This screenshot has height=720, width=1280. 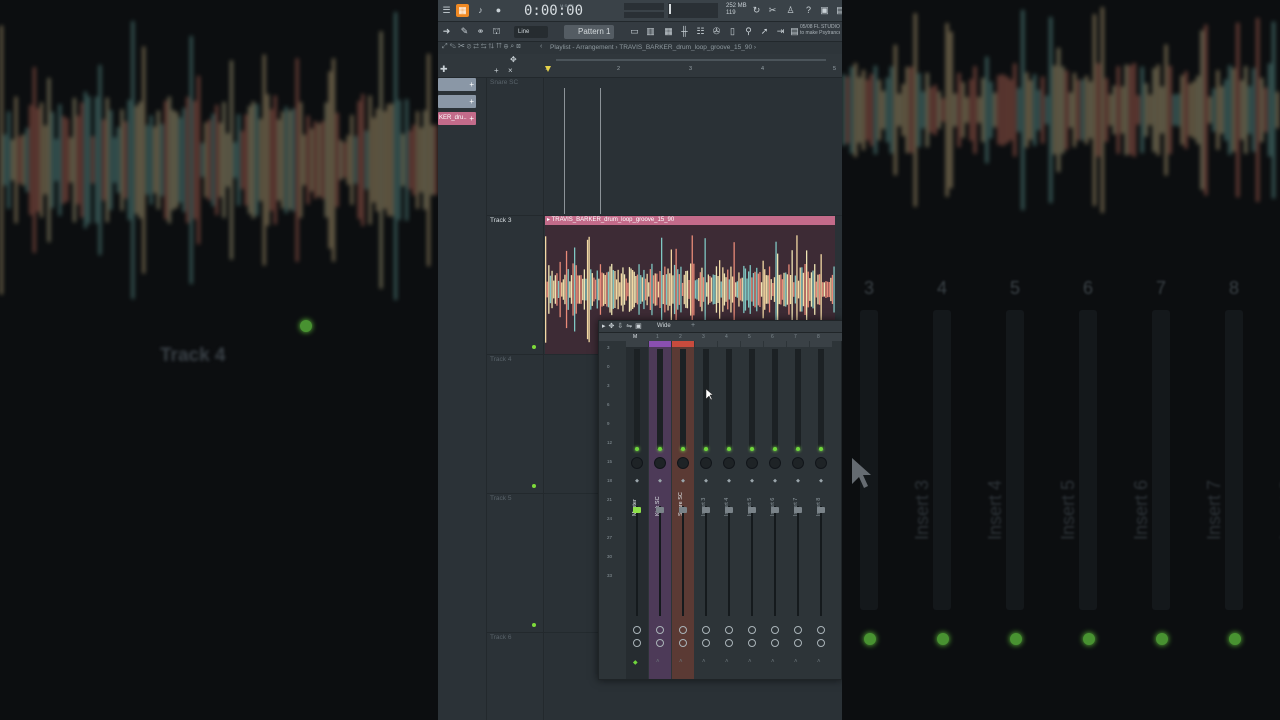 What do you see at coordinates (541, 46) in the screenshot?
I see `chevron-left-icon: ‹` at bounding box center [541, 46].